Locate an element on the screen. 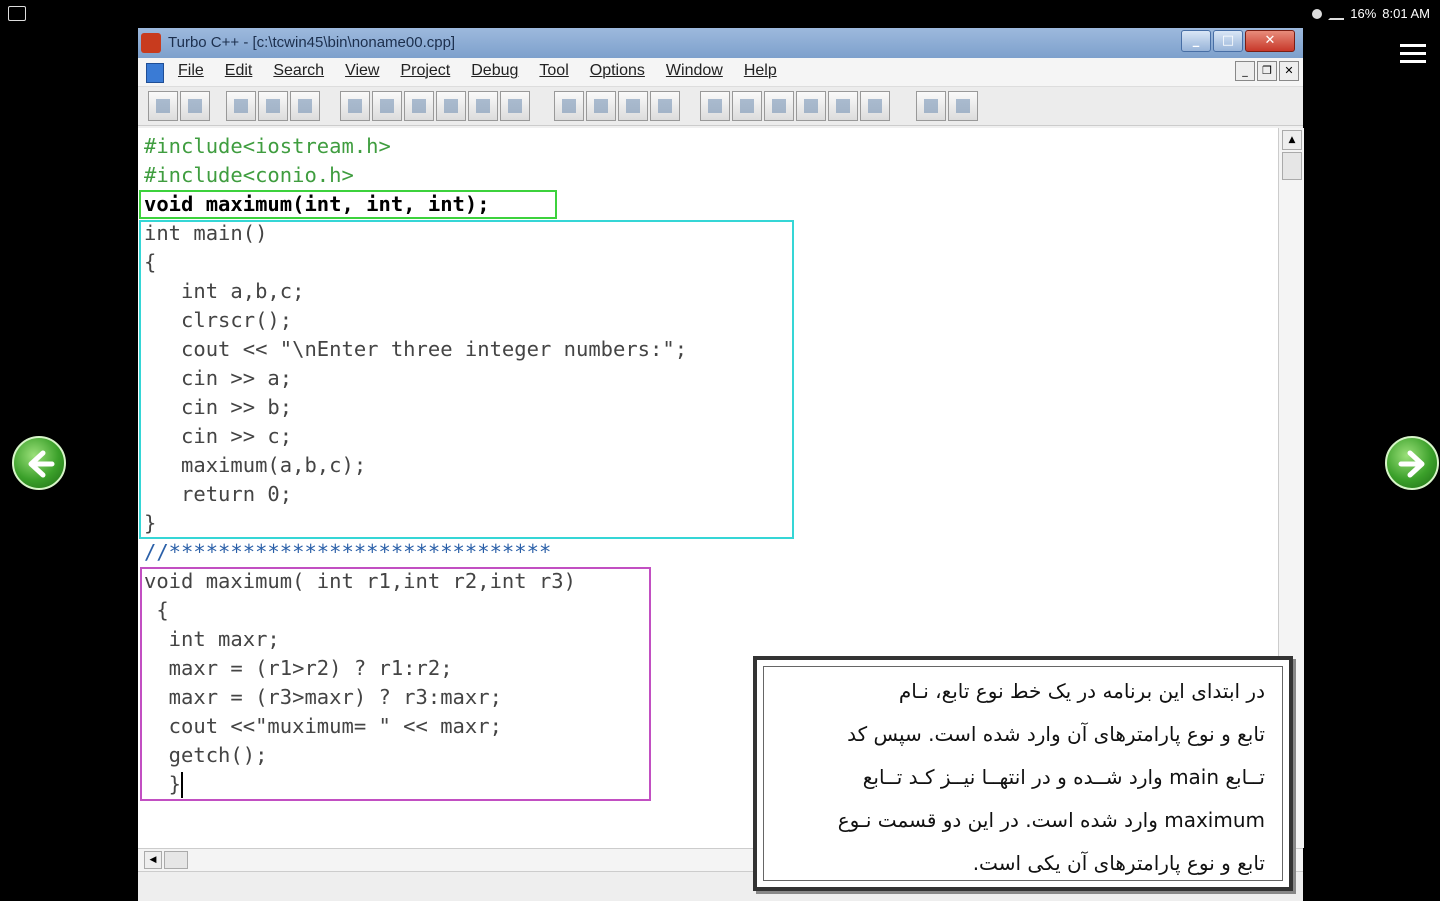 Image resolution: width=1440 pixels, height=901 pixels. battery-level: 16% is located at coordinates (1363, 13).